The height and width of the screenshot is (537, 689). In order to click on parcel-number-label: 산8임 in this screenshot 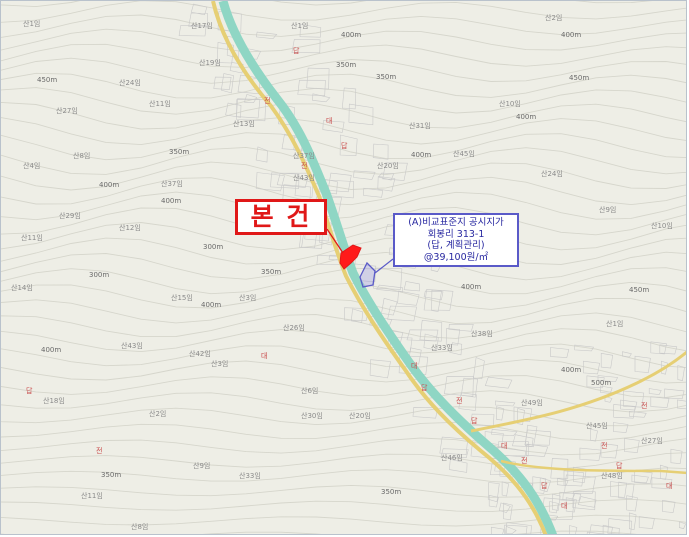, I will do `click(82, 156)`.